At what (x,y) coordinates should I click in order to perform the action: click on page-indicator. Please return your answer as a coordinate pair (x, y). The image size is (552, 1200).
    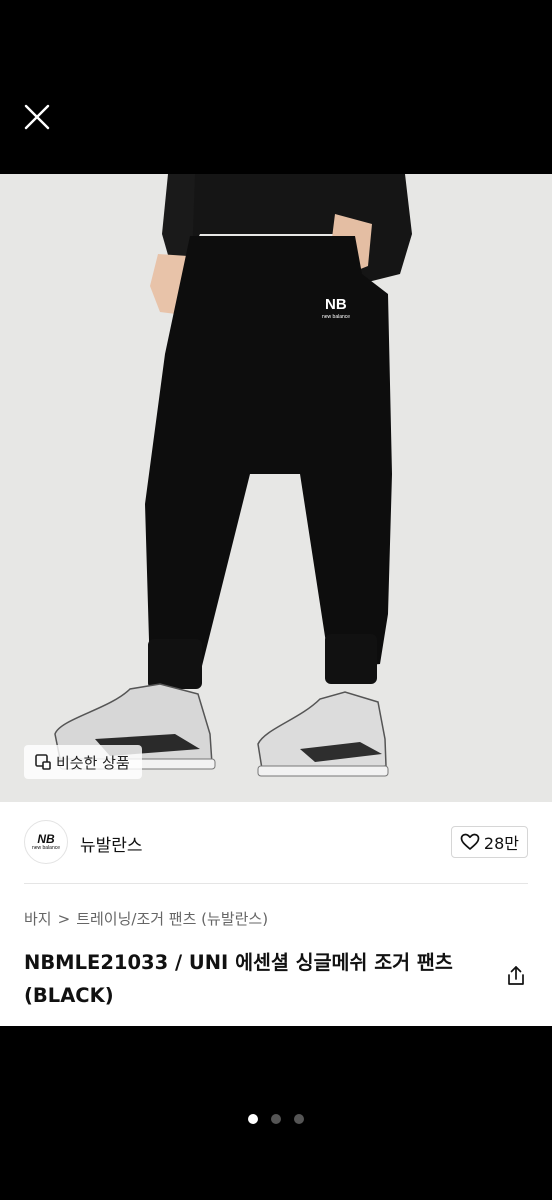
    Looking at the image, I should click on (276, 1119).